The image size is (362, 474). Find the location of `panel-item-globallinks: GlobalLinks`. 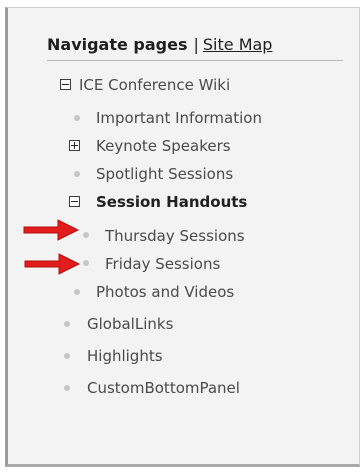

panel-item-globallinks: GlobalLinks is located at coordinates (130, 324).